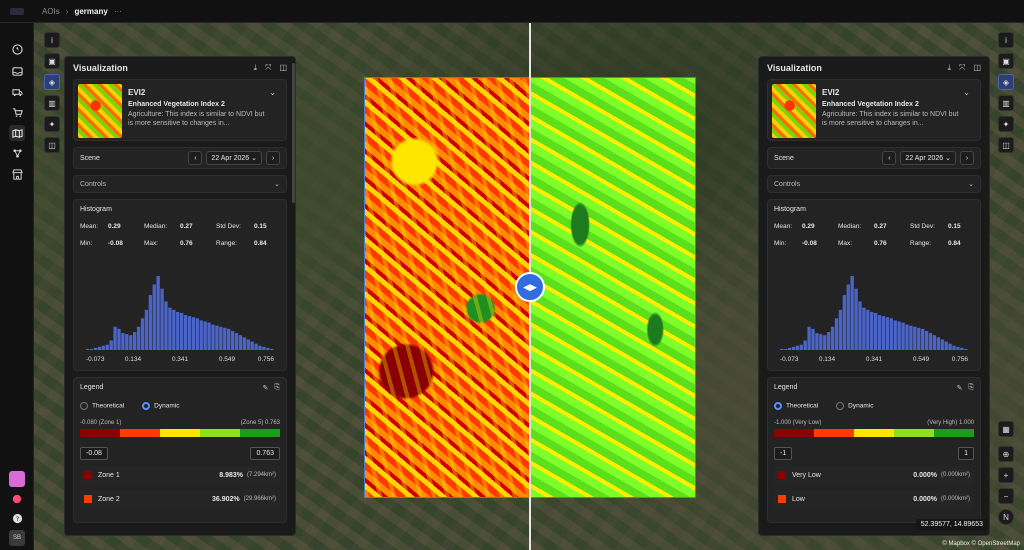  What do you see at coordinates (17, 538) in the screenshot?
I see `avatar: SB` at bounding box center [17, 538].